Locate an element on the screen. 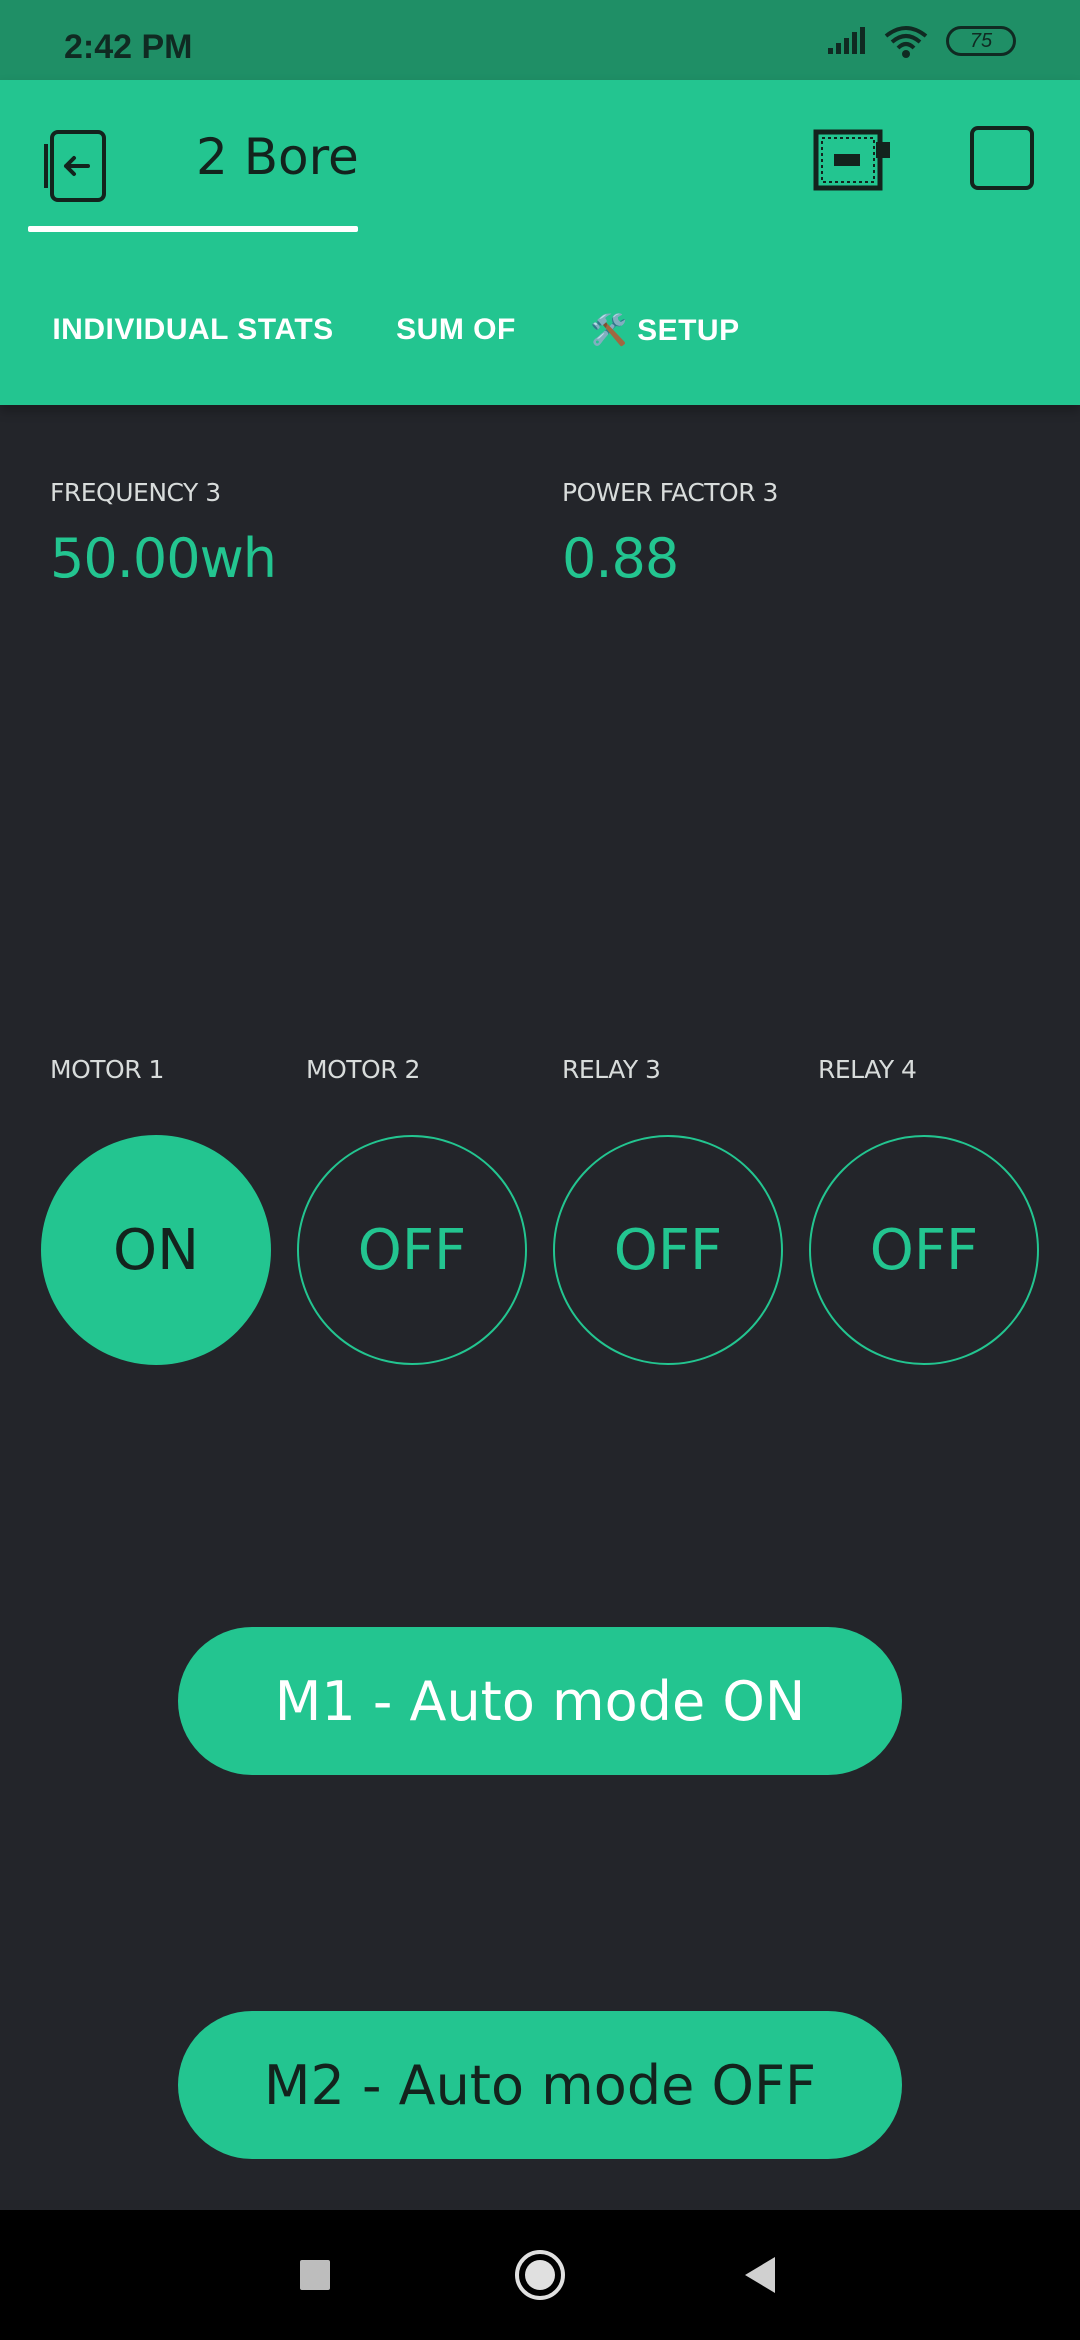 The image size is (1080, 2340). back-icon is located at coordinates (78, 166).